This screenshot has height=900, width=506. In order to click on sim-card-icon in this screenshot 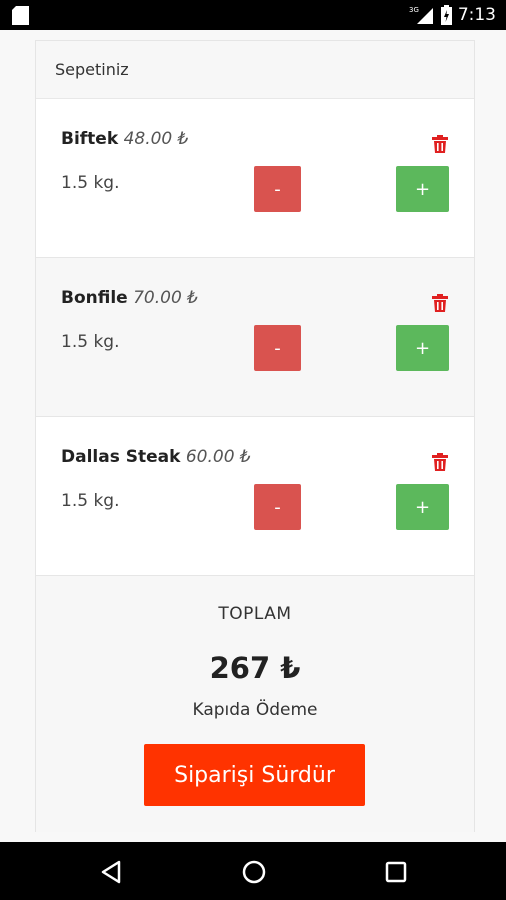, I will do `click(20, 15)`.